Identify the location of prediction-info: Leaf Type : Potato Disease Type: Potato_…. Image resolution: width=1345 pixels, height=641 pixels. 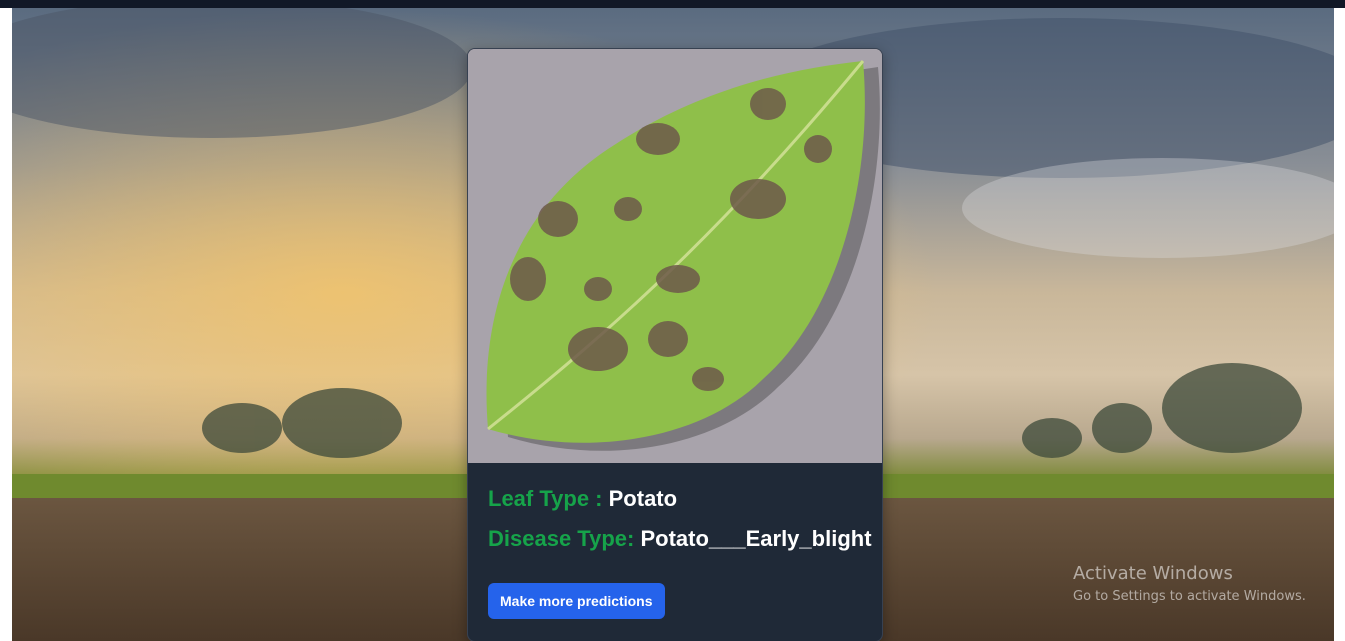
(680, 525).